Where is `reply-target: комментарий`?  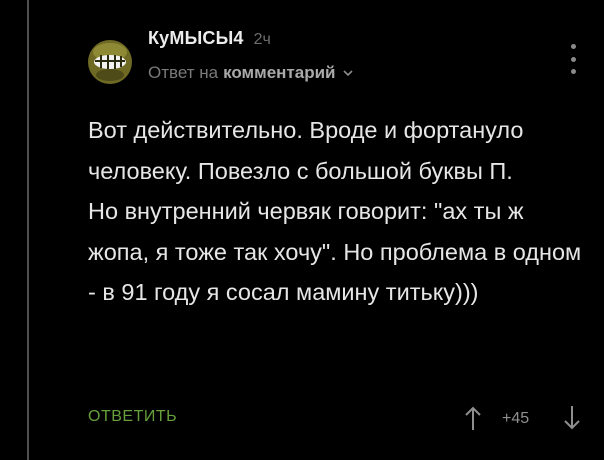 reply-target: комментарий is located at coordinates (279, 73).